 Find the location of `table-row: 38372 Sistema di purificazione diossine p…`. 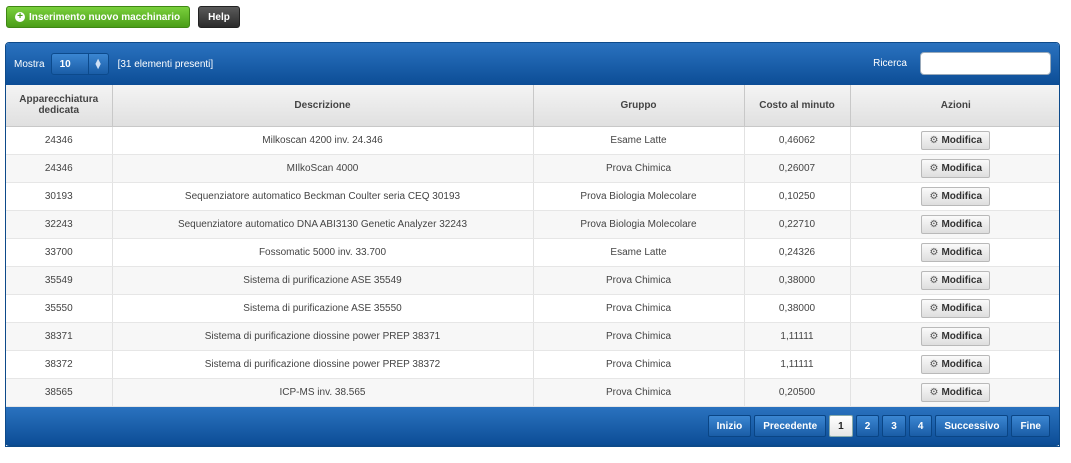

table-row: 38372 Sistema di purificazione diossine p… is located at coordinates (532, 364).